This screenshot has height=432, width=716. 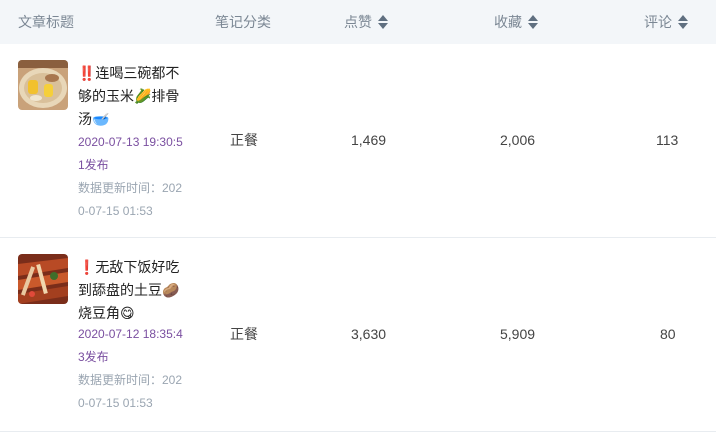 What do you see at coordinates (130, 345) in the screenshot?
I see `publish-time: 2020-07-12 18:35:43发布` at bounding box center [130, 345].